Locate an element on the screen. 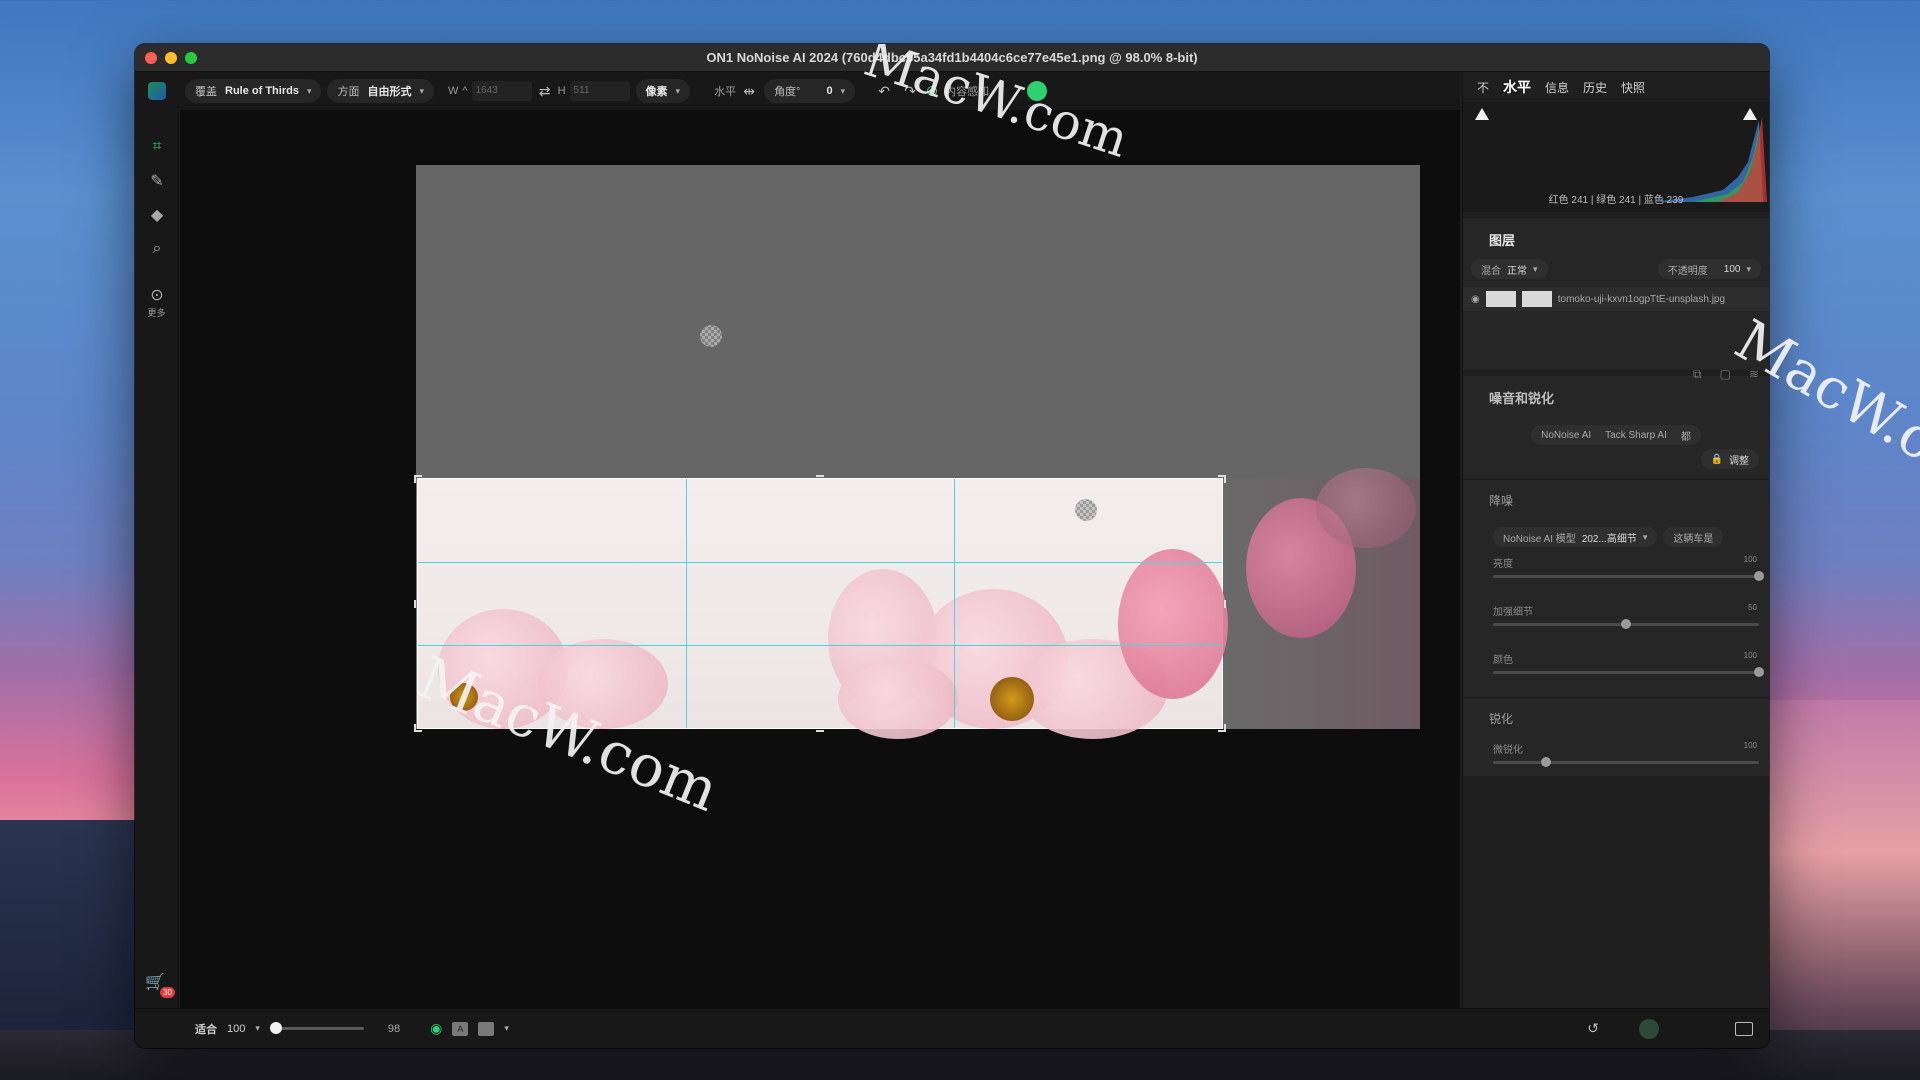  apply-crop-button is located at coordinates (1037, 91).